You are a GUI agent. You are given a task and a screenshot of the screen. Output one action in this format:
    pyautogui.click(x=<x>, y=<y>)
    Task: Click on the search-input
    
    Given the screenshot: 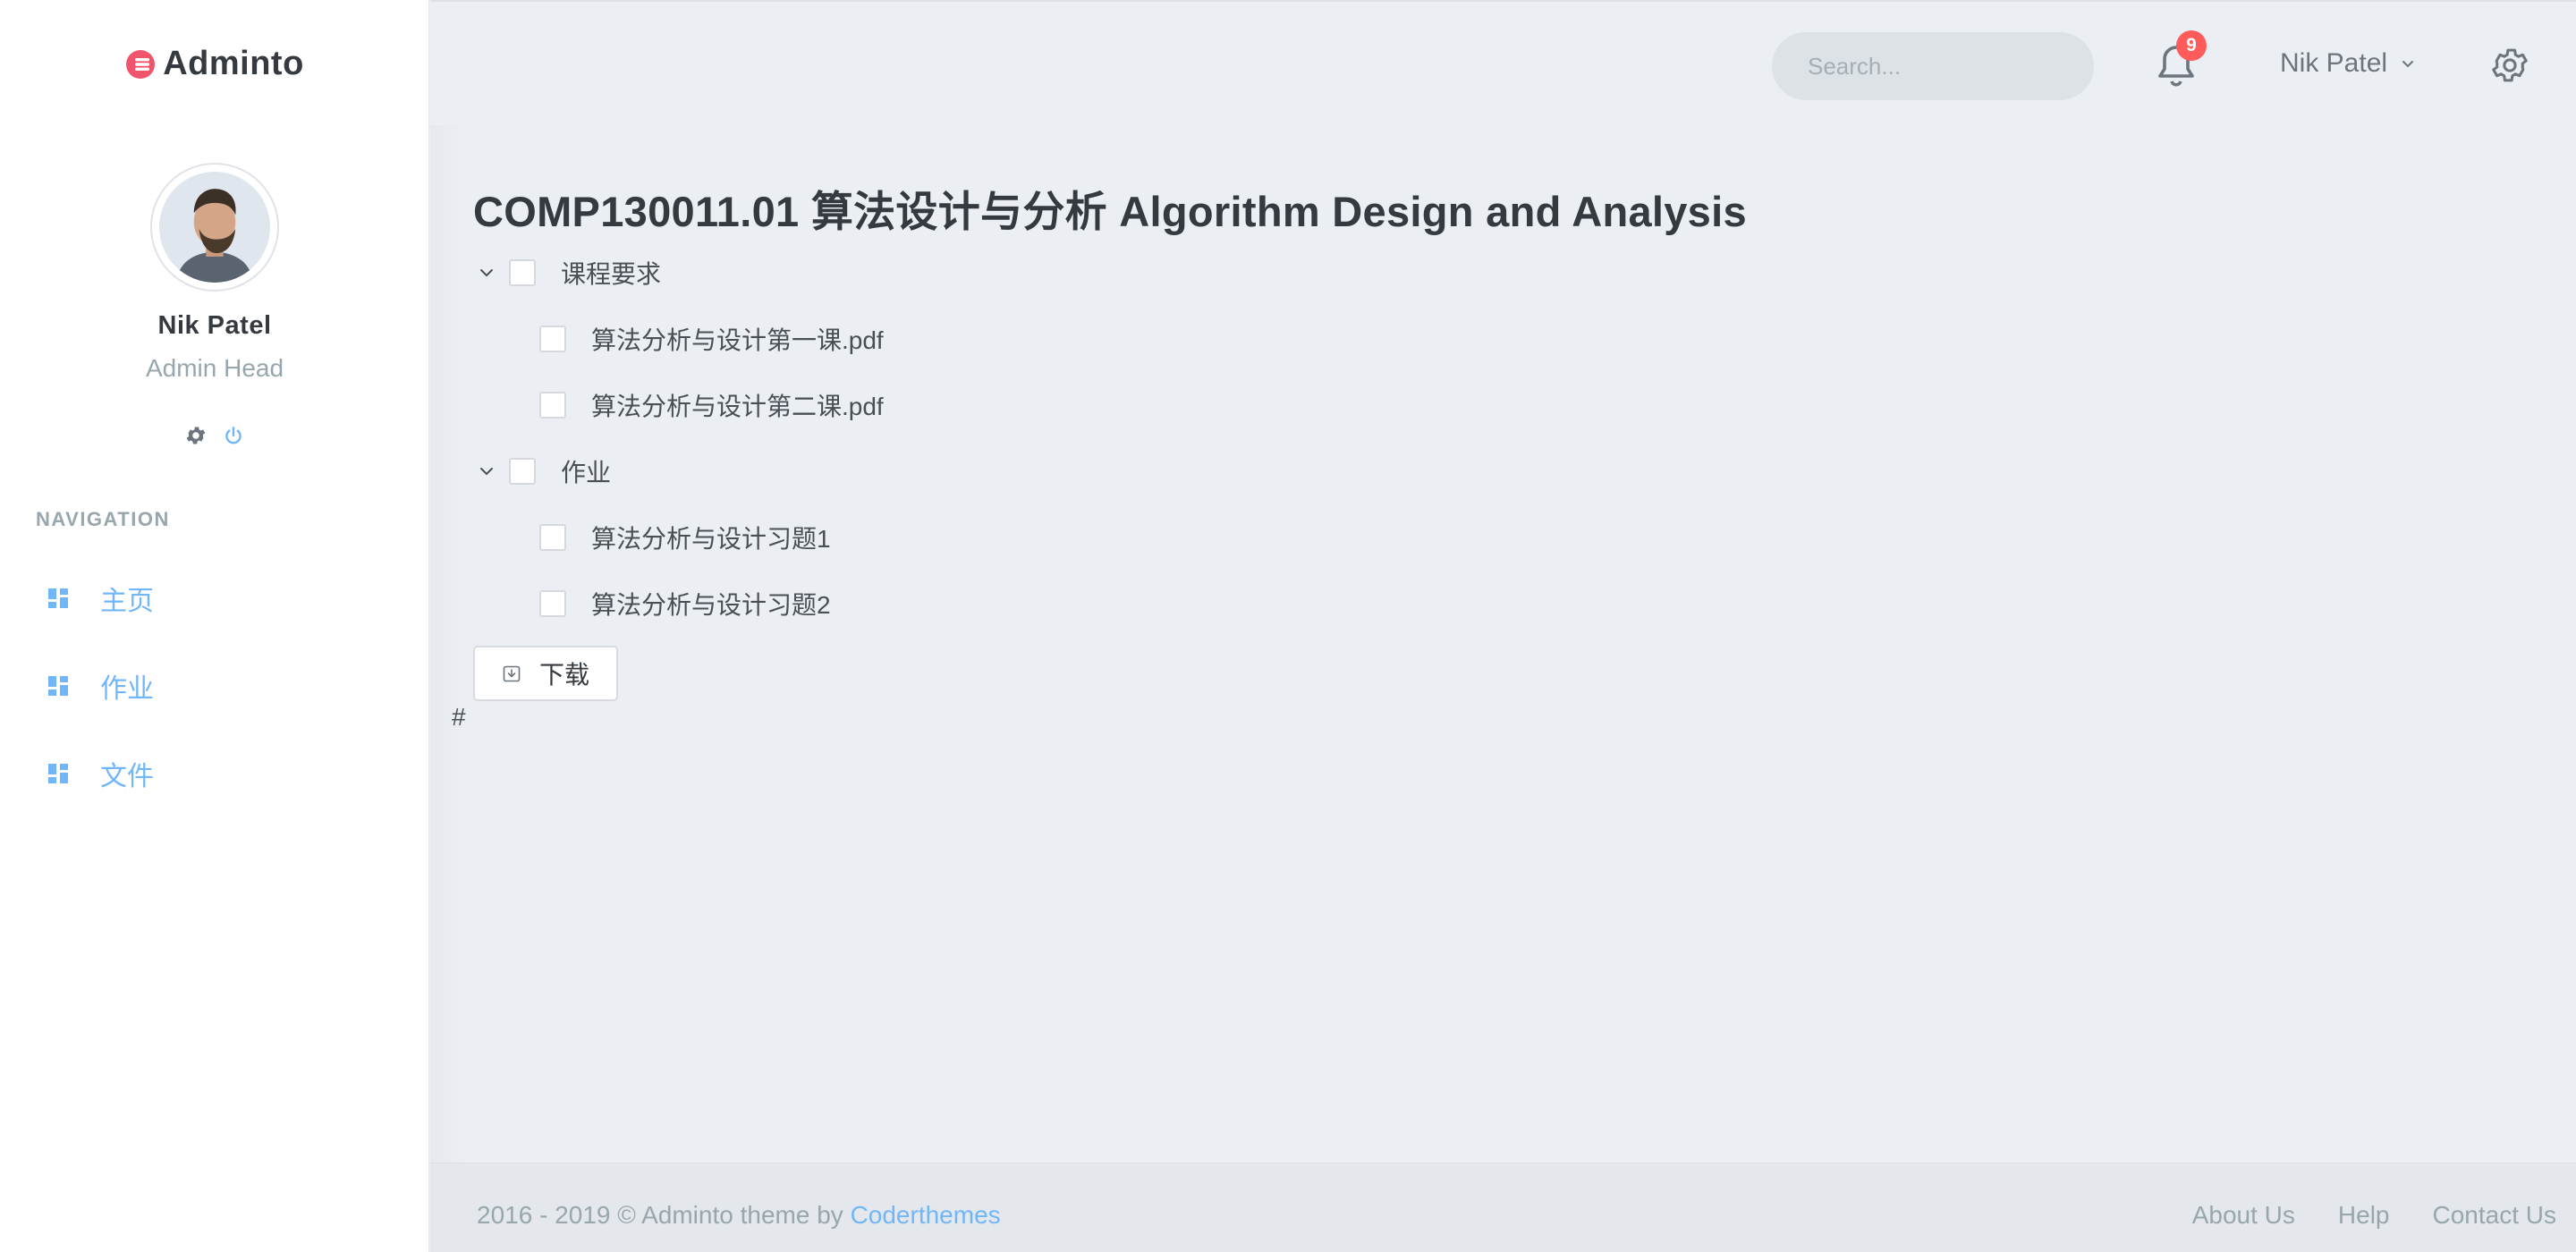 What is the action you would take?
    pyautogui.click(x=1957, y=66)
    